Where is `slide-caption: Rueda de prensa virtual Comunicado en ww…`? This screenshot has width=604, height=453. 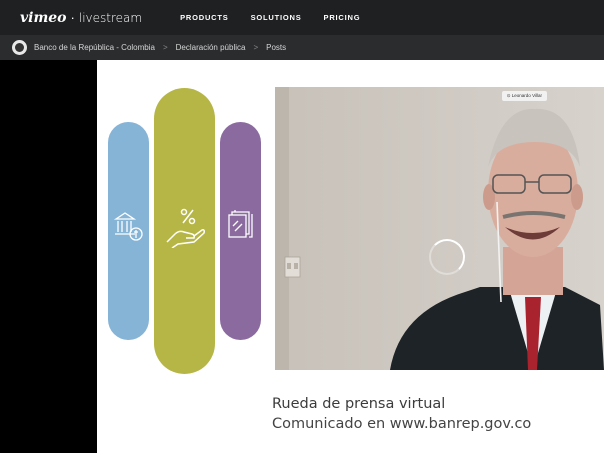 slide-caption: Rueda de prensa virtual Comunicado en ww… is located at coordinates (401, 414).